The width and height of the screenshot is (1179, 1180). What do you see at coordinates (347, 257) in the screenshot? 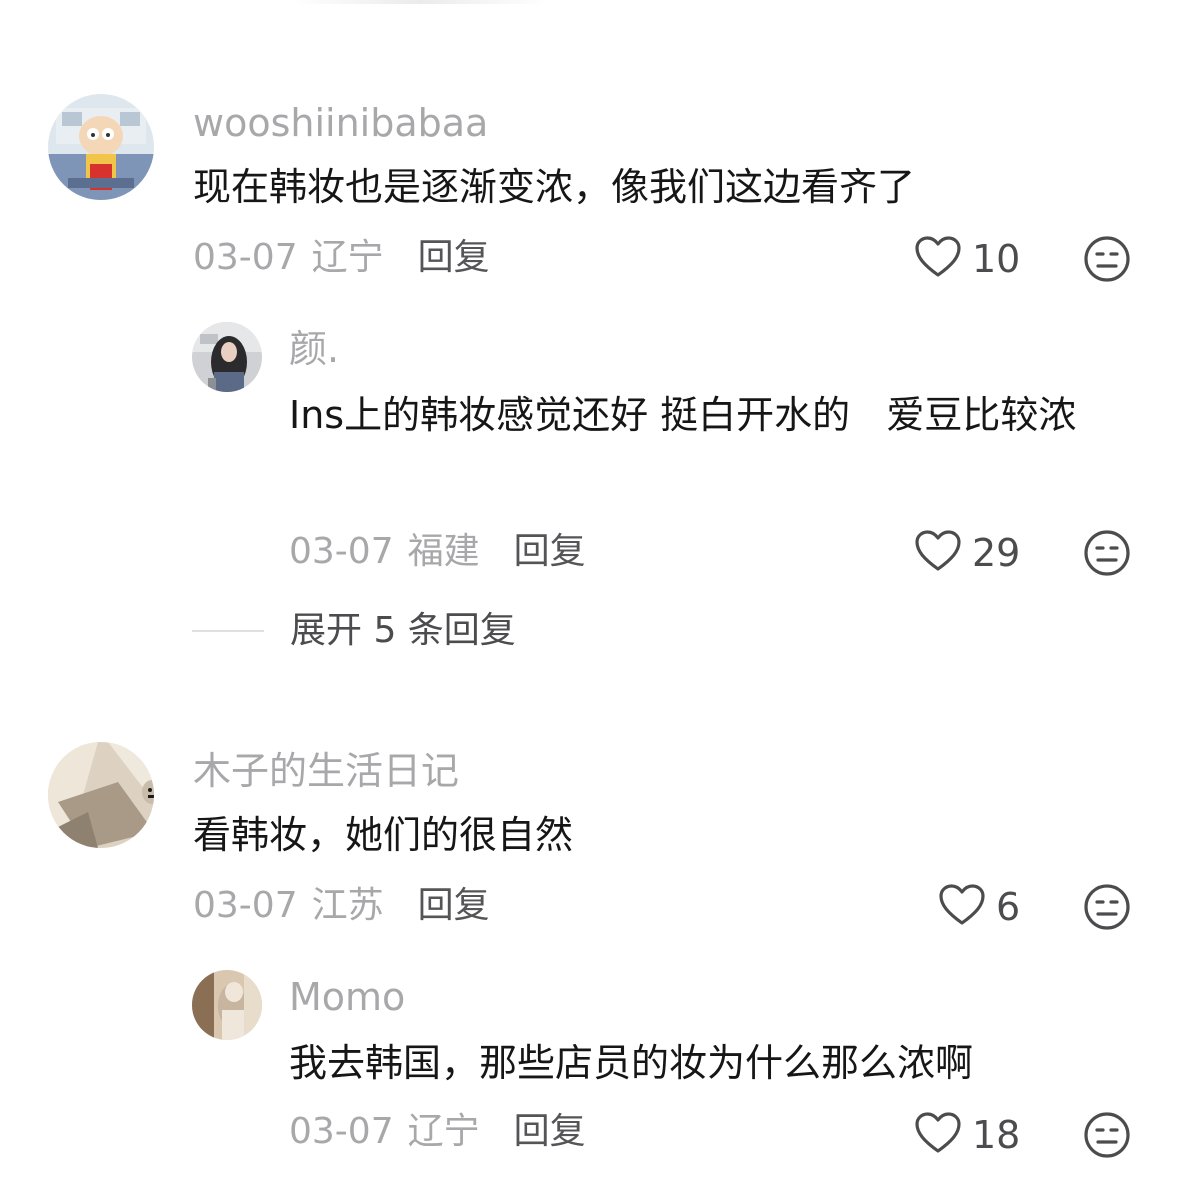
I see `comment-location: 辽宁` at bounding box center [347, 257].